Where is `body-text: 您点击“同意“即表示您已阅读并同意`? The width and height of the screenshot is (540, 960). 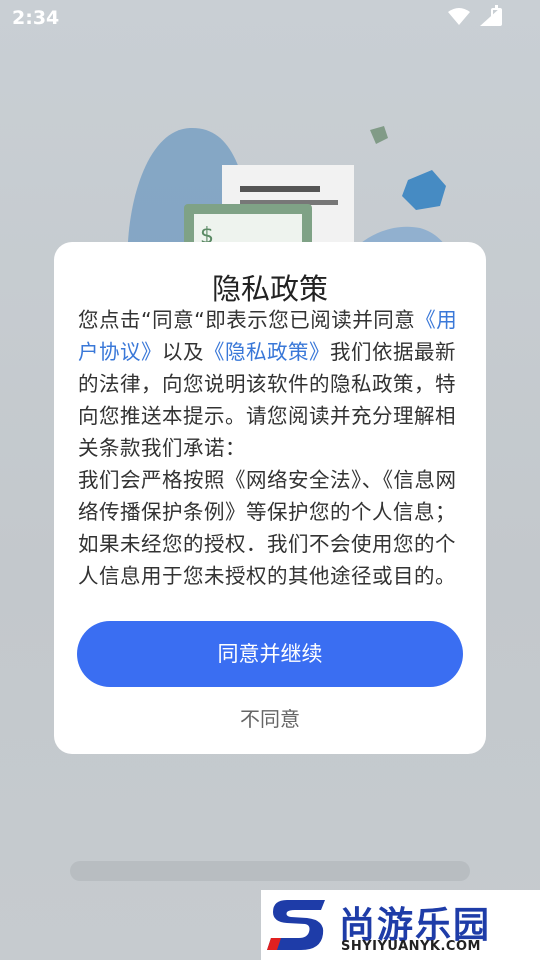 body-text: 您点击“同意“即表示您已阅读并同意 is located at coordinates (247, 320).